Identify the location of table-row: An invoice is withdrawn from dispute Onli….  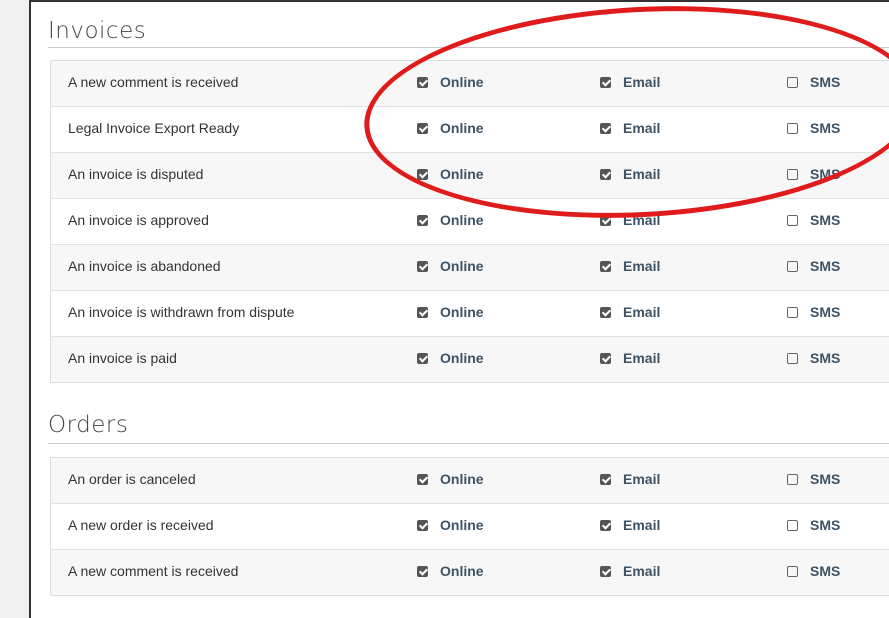
(470, 313).